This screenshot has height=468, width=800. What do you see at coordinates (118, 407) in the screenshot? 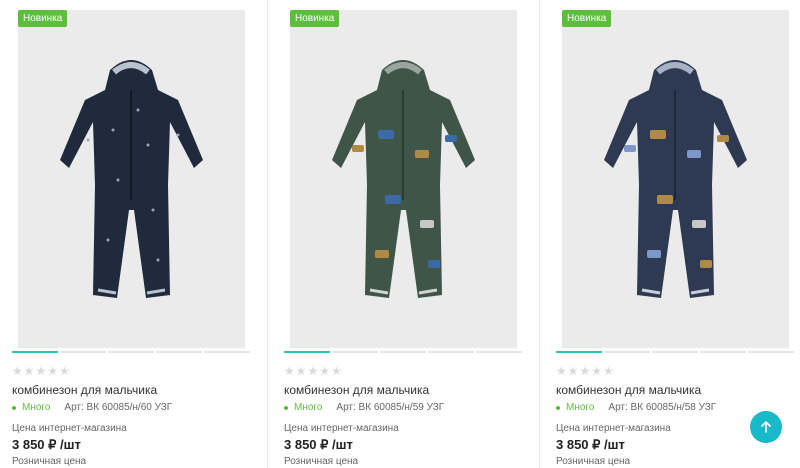
I see `article-number: Арт: ВК 60085/н/60 УЗГ` at bounding box center [118, 407].